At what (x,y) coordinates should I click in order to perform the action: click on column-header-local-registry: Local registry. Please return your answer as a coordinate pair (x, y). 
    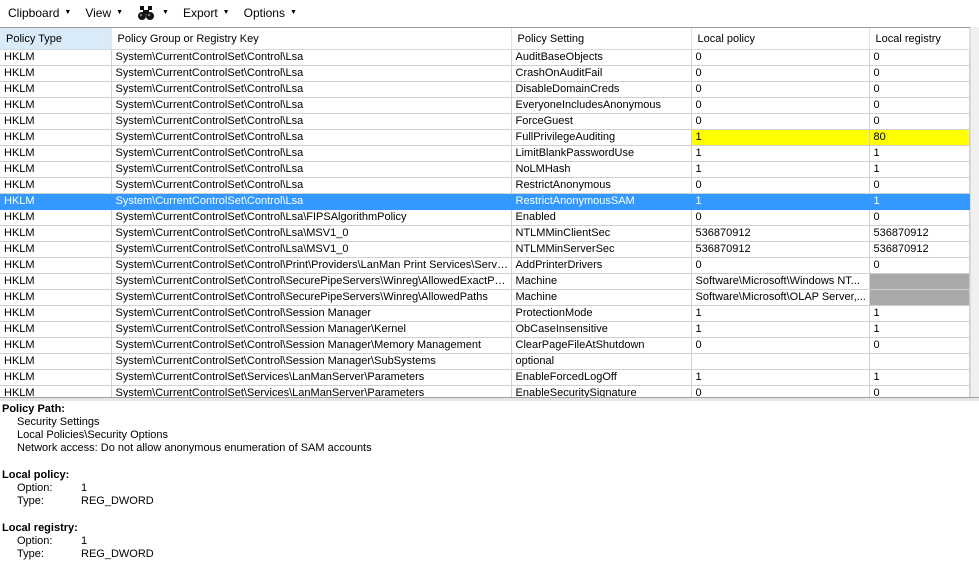
    Looking at the image, I should click on (919, 39).